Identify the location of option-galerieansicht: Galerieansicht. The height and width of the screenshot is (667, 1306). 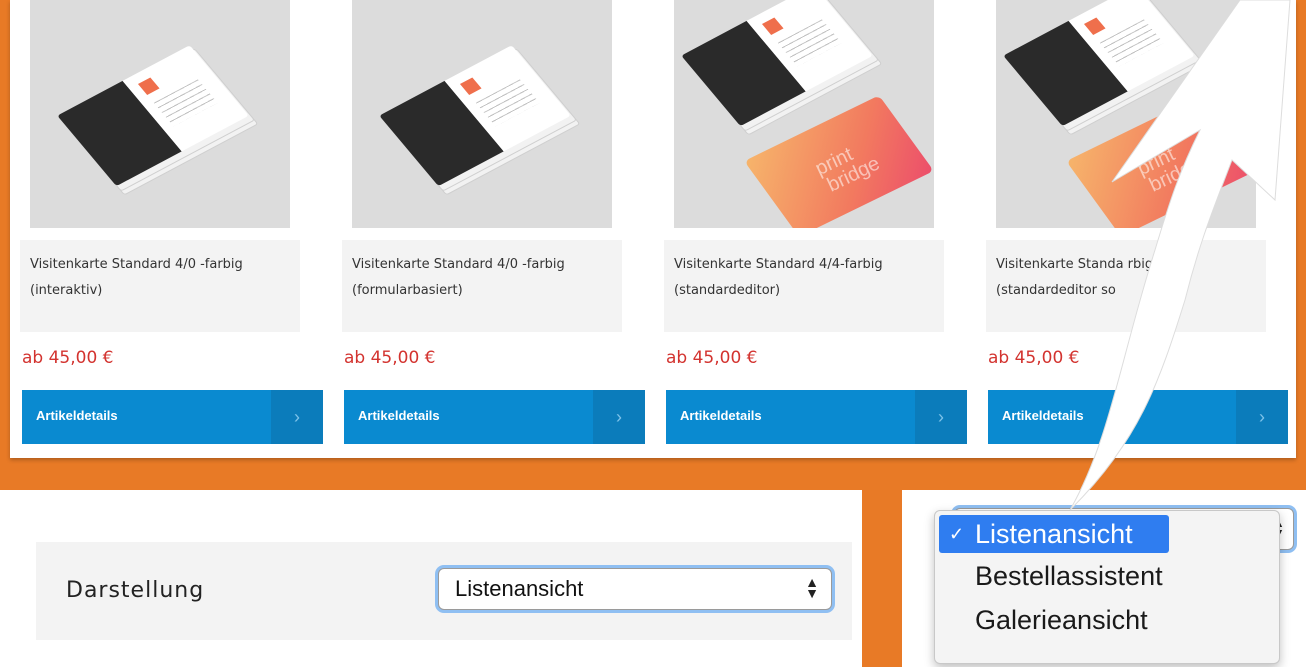
(1054, 620).